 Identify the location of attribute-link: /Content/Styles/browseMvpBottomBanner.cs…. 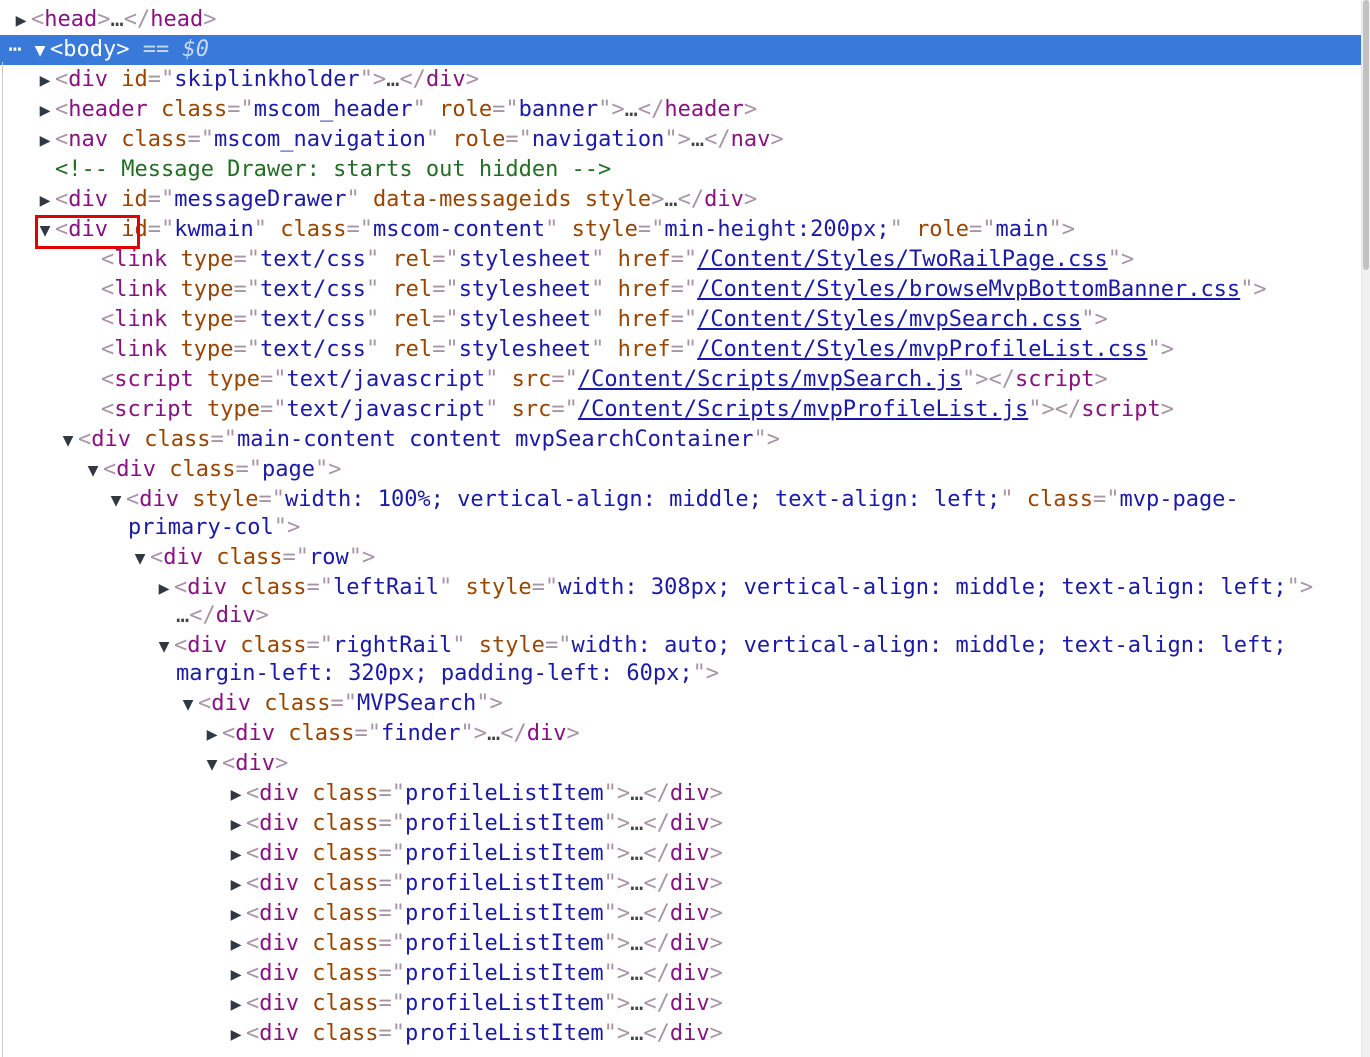
(968, 289).